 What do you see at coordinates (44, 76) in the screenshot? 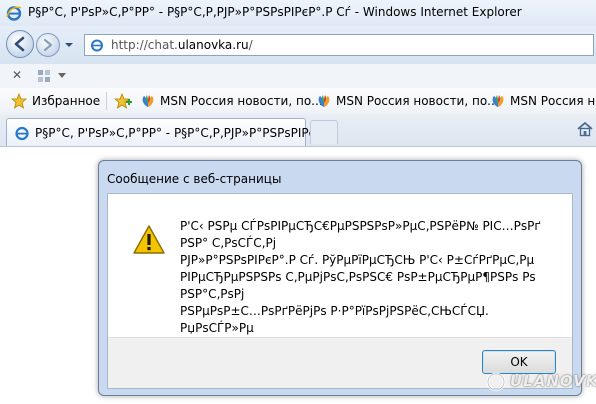
I see `tools-icon` at bounding box center [44, 76].